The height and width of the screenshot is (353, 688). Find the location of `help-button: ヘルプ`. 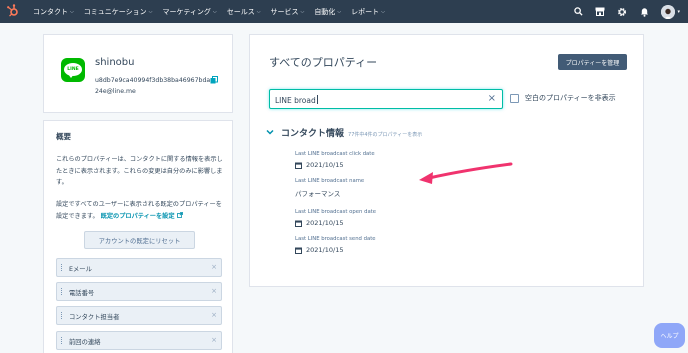

help-button: ヘルプ is located at coordinates (669, 335).